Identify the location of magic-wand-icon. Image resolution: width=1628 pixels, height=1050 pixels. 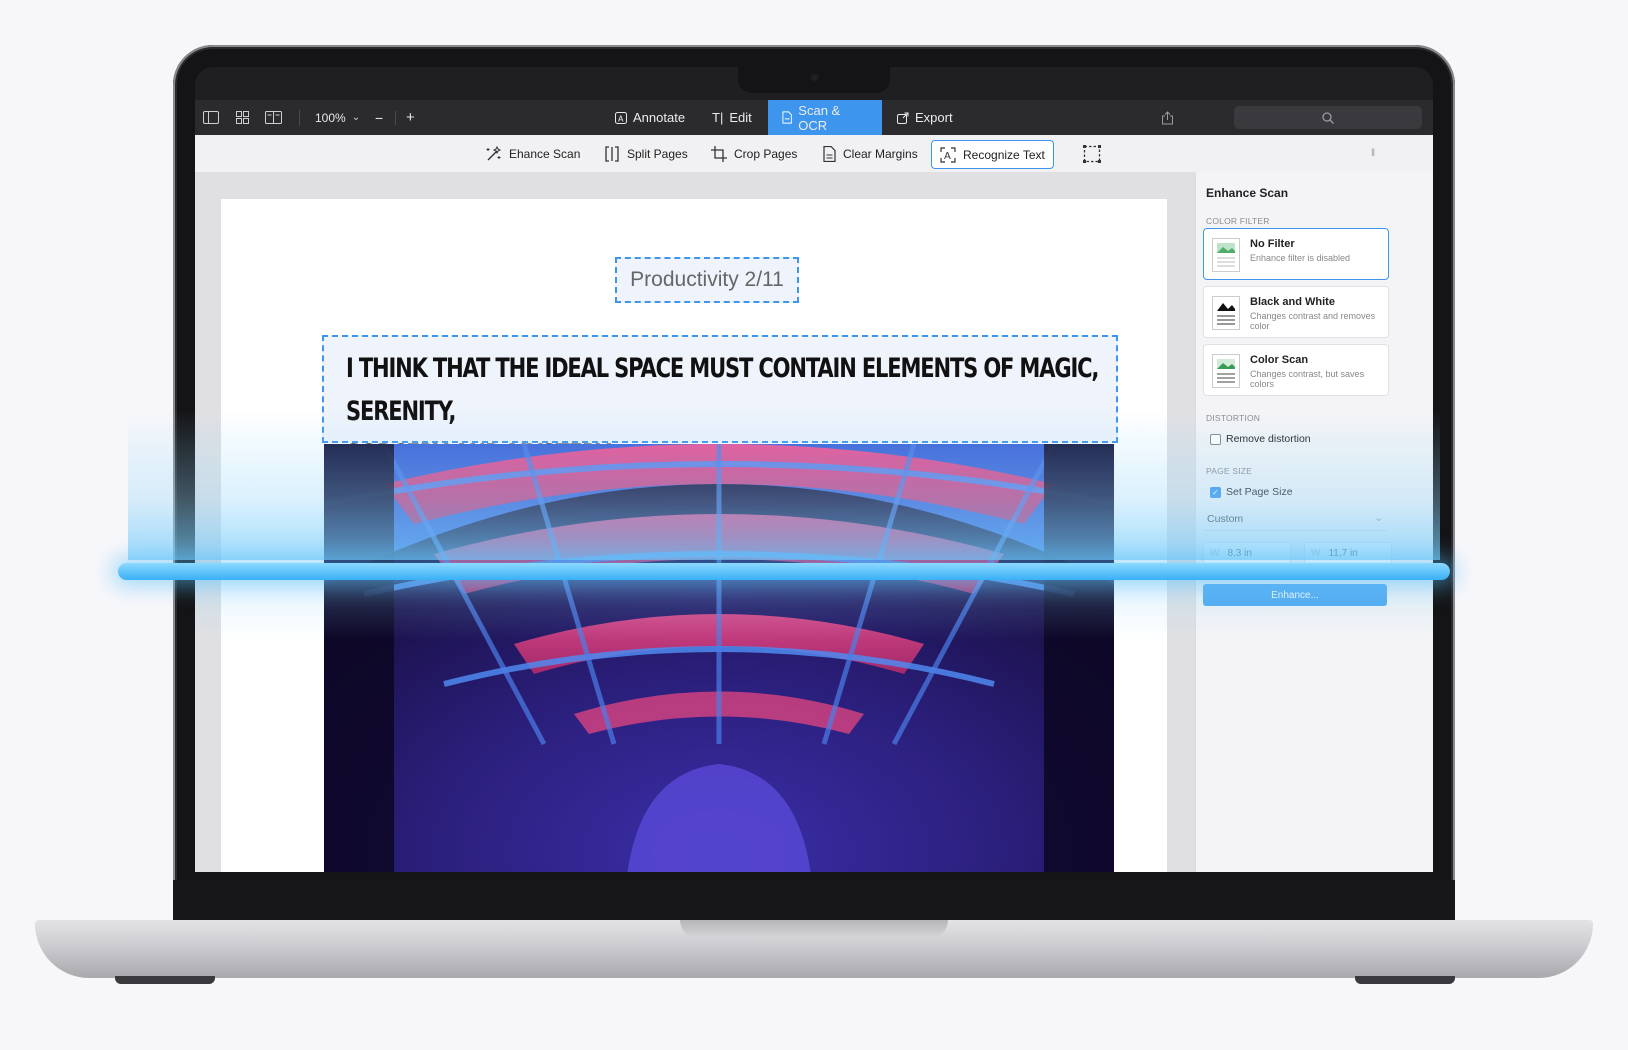
(494, 152).